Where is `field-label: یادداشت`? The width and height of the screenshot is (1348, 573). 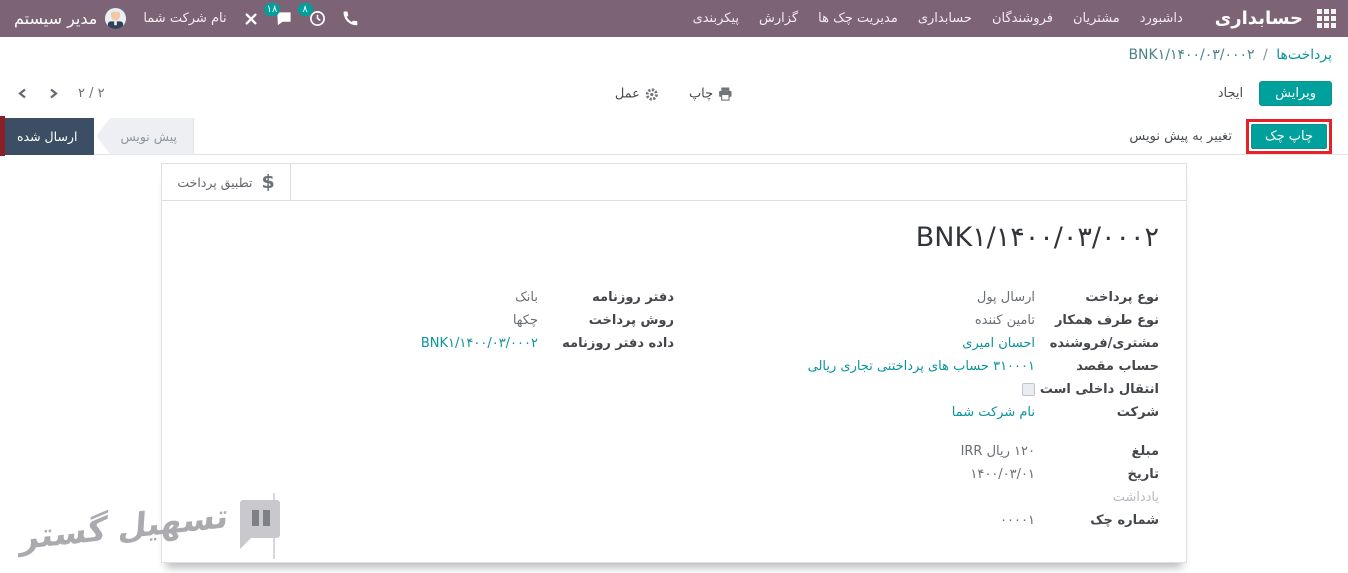 field-label: یادداشت is located at coordinates (1135, 497).